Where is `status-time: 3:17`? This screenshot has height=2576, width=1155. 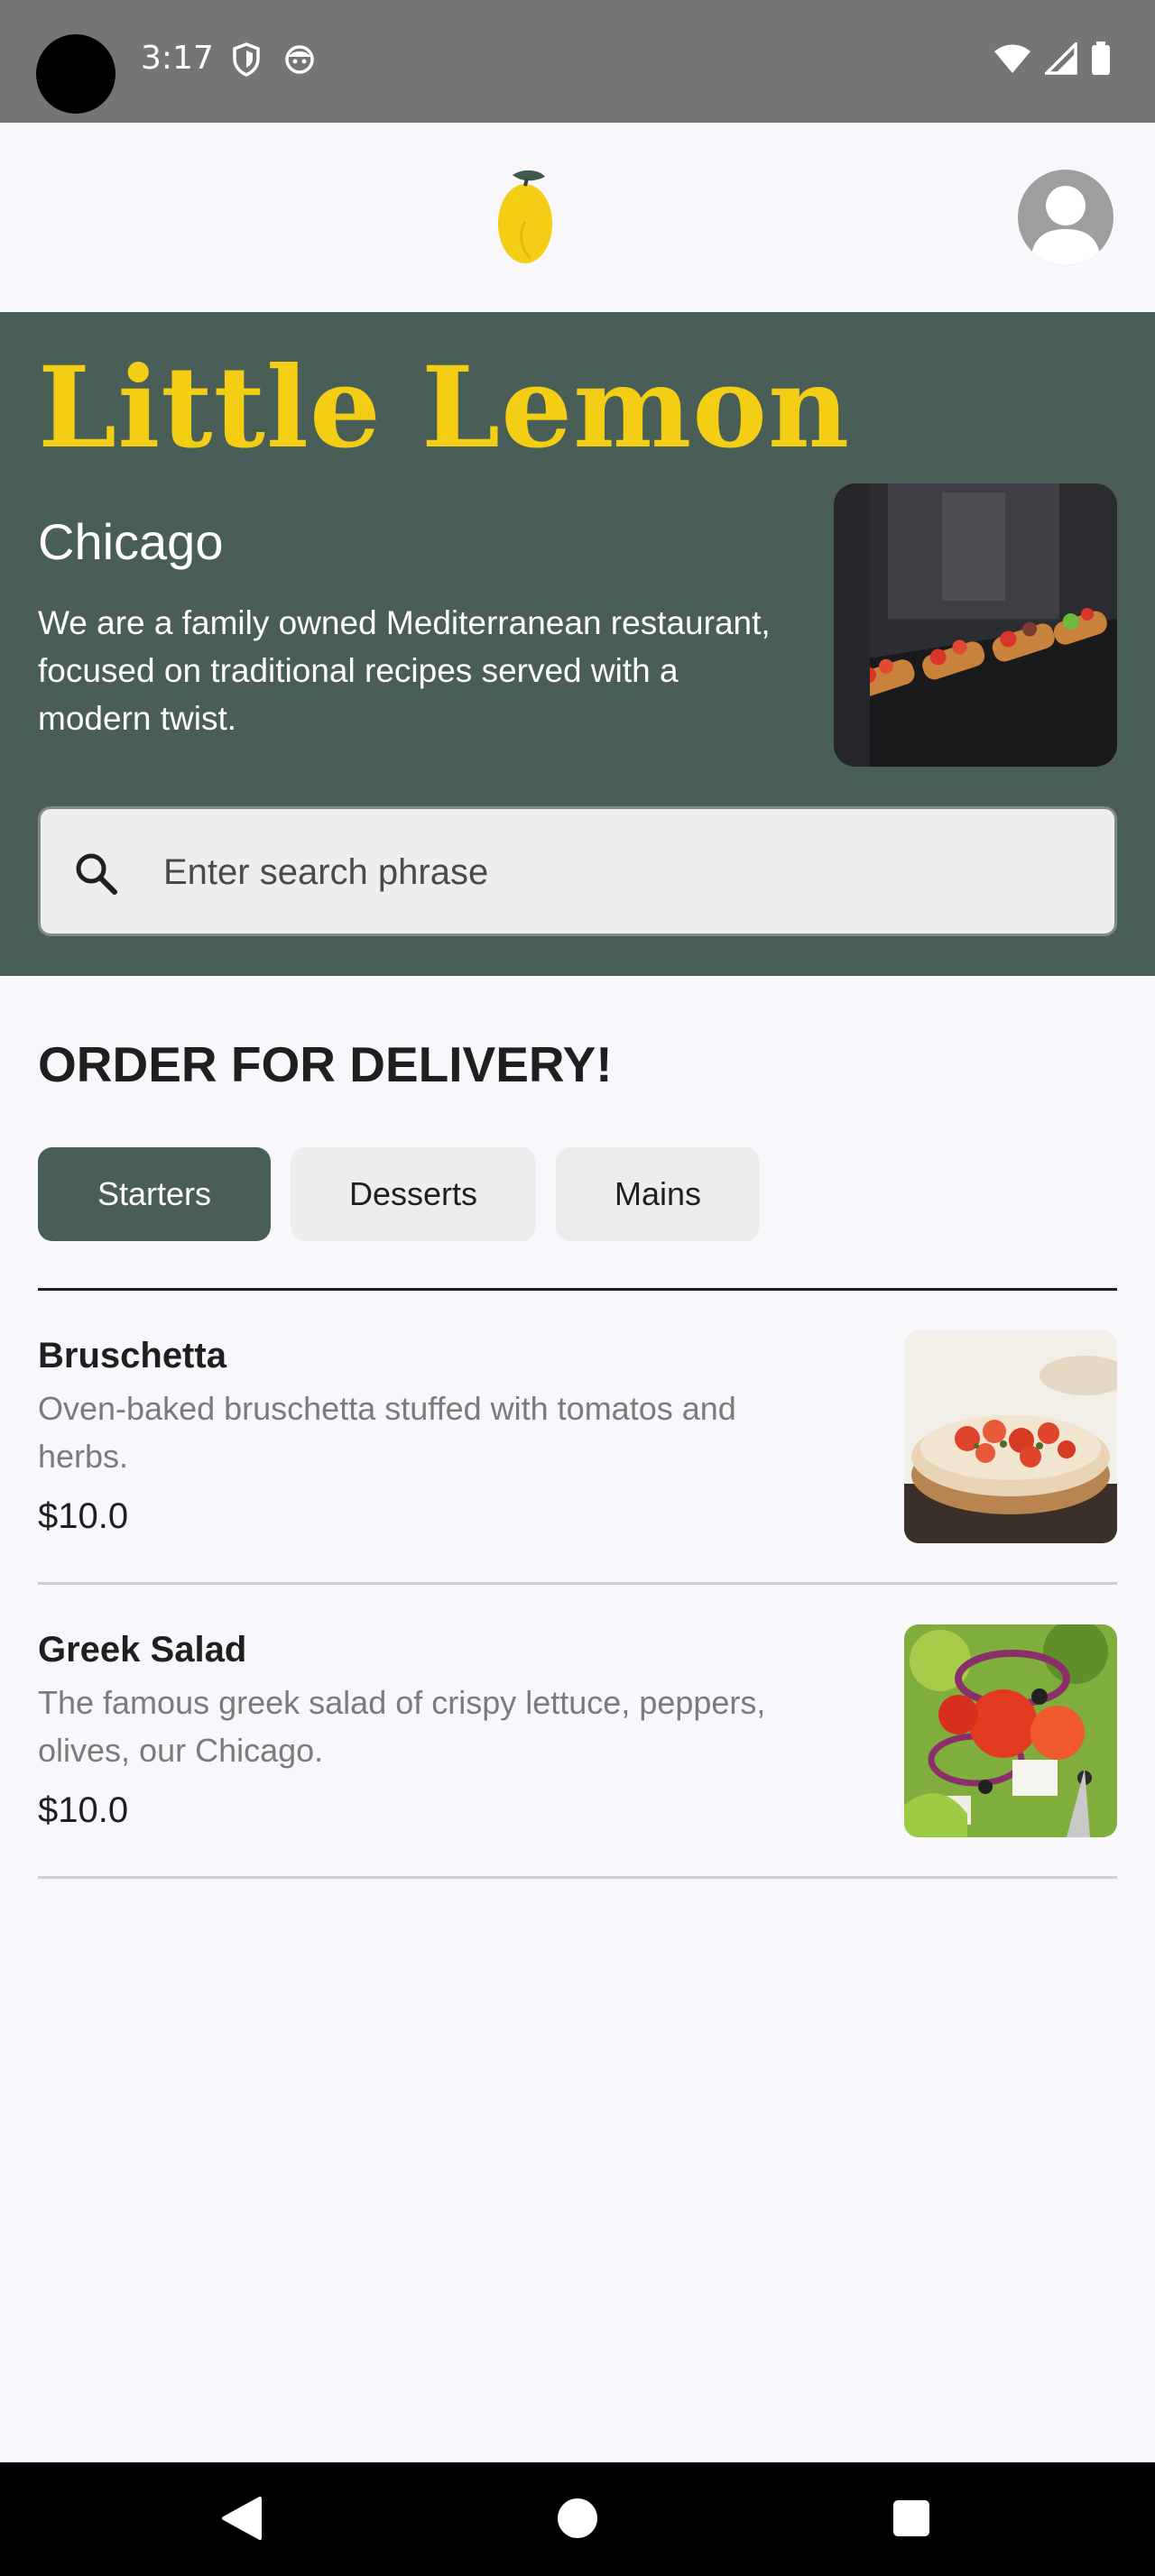 status-time: 3:17 is located at coordinates (177, 59).